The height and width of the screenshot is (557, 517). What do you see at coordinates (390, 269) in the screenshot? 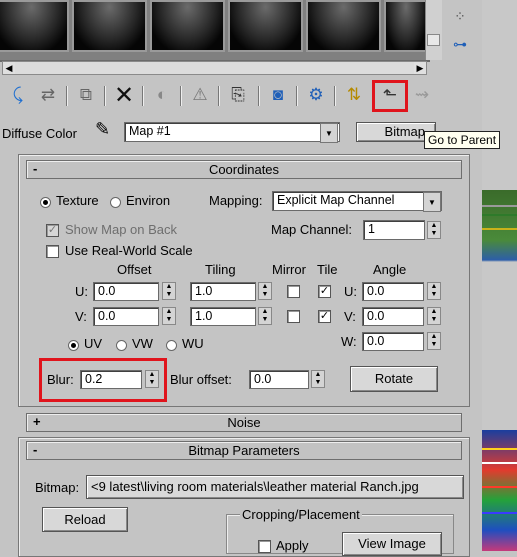
I see `angle-column-label: Angle` at bounding box center [390, 269].